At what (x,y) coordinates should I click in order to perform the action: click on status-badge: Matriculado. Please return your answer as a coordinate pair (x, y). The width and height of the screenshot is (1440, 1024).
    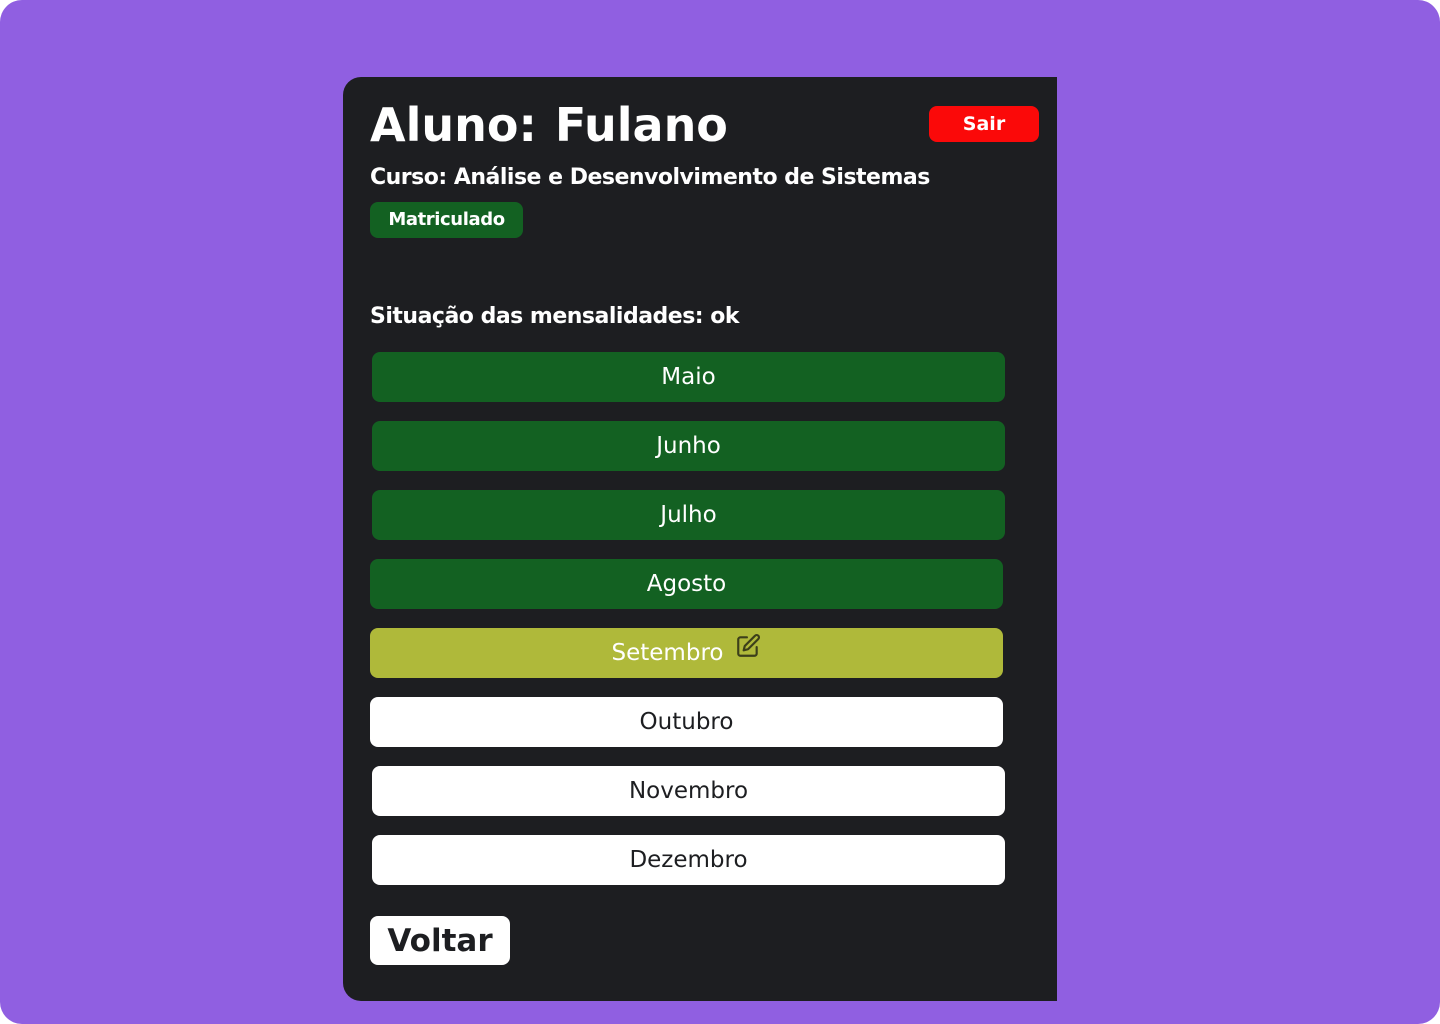
    Looking at the image, I should click on (446, 220).